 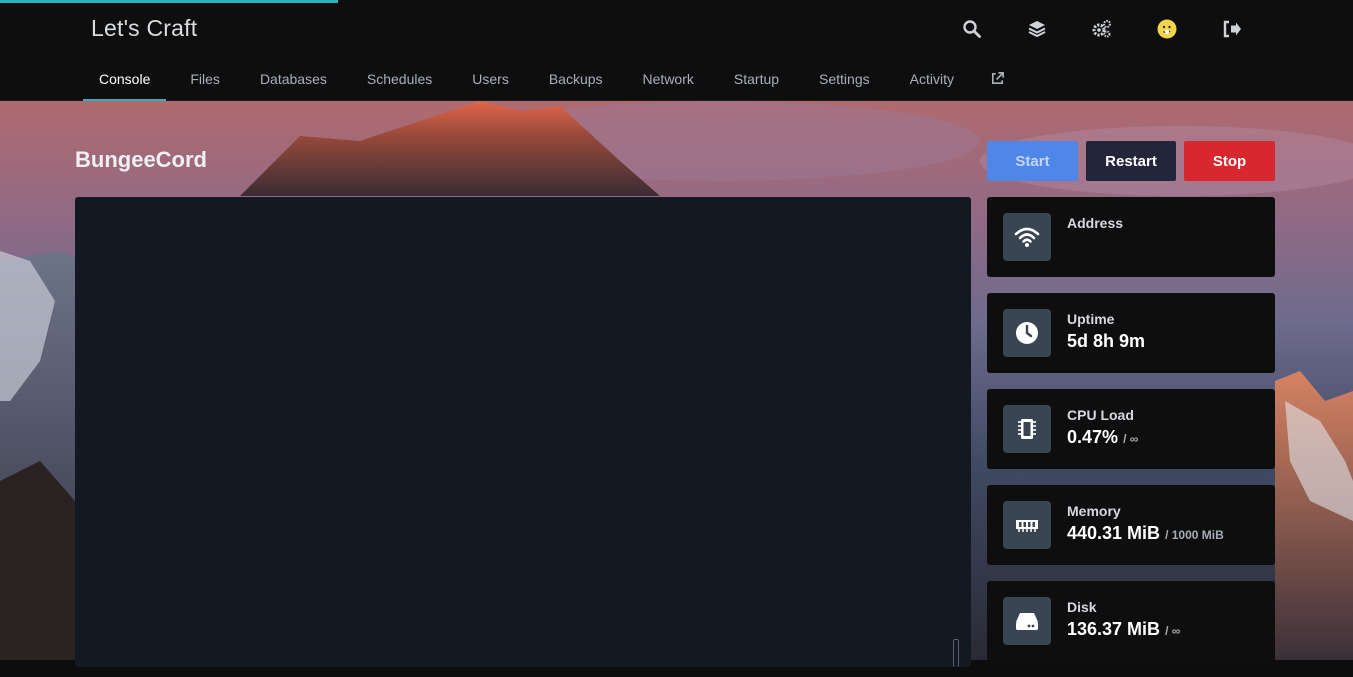 I want to click on power-controls: Start Restart Stop, so click(x=1131, y=161).